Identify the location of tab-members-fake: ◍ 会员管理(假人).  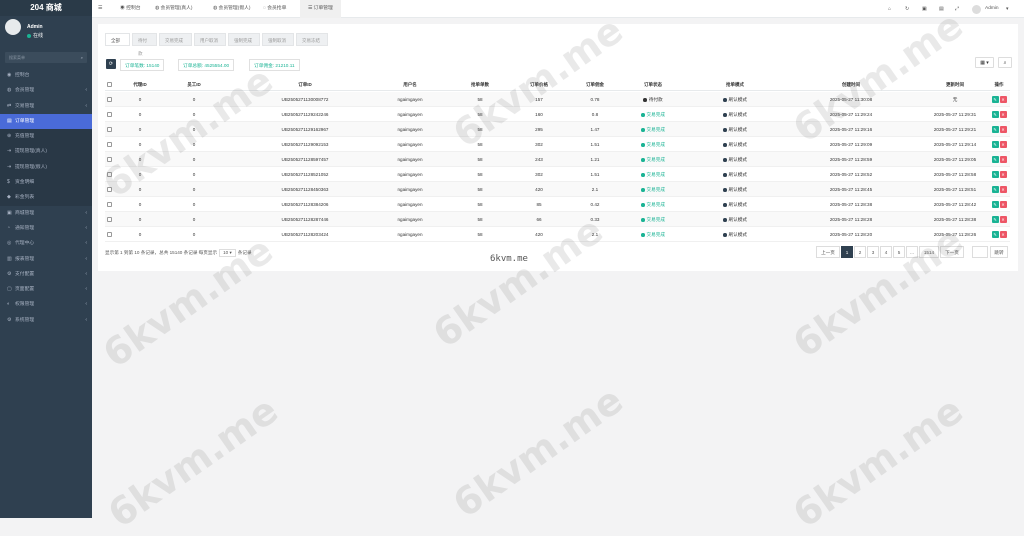
(232, 9).